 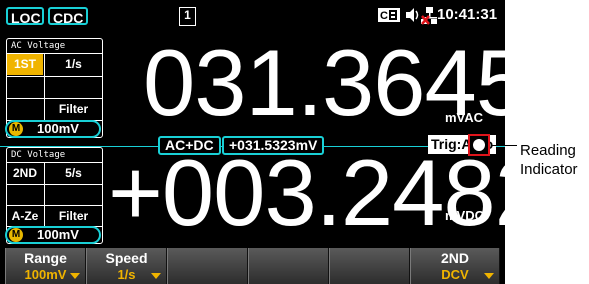 I want to click on secondary-filter: Filter, so click(x=73, y=216).